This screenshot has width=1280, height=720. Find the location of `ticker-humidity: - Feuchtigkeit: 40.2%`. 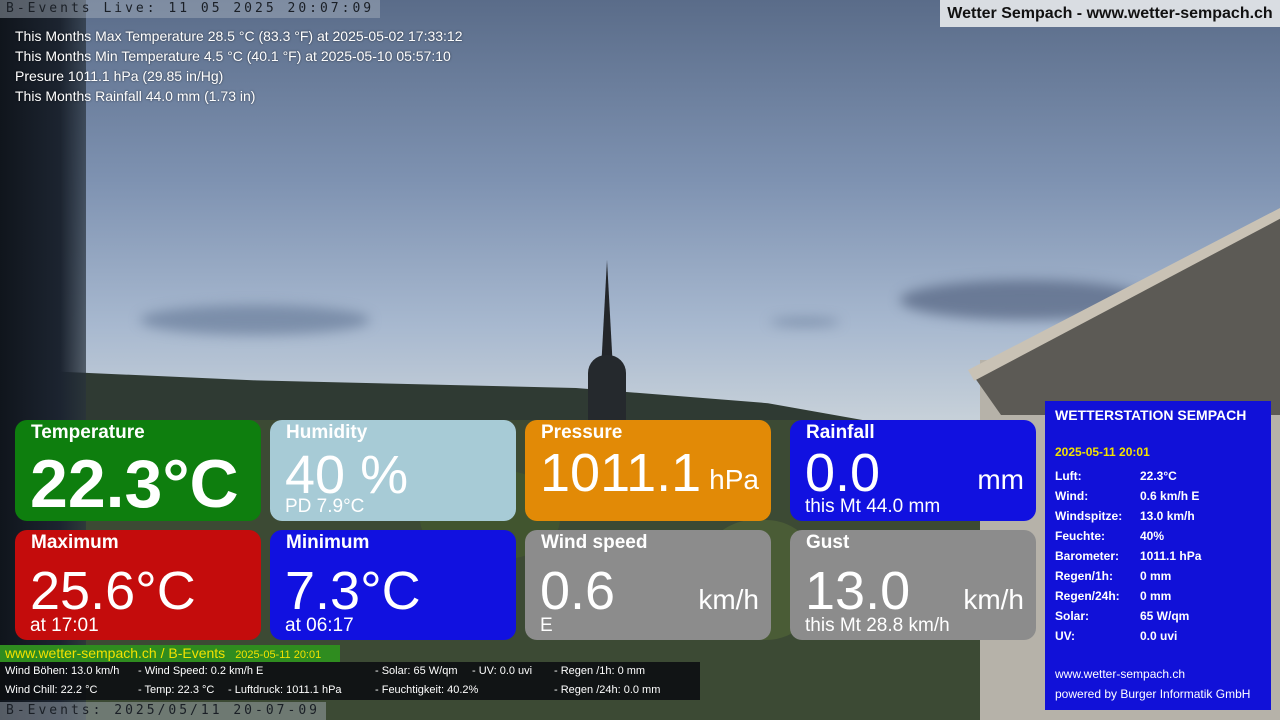

ticker-humidity: - Feuchtigkeit: 40.2% is located at coordinates (427, 690).